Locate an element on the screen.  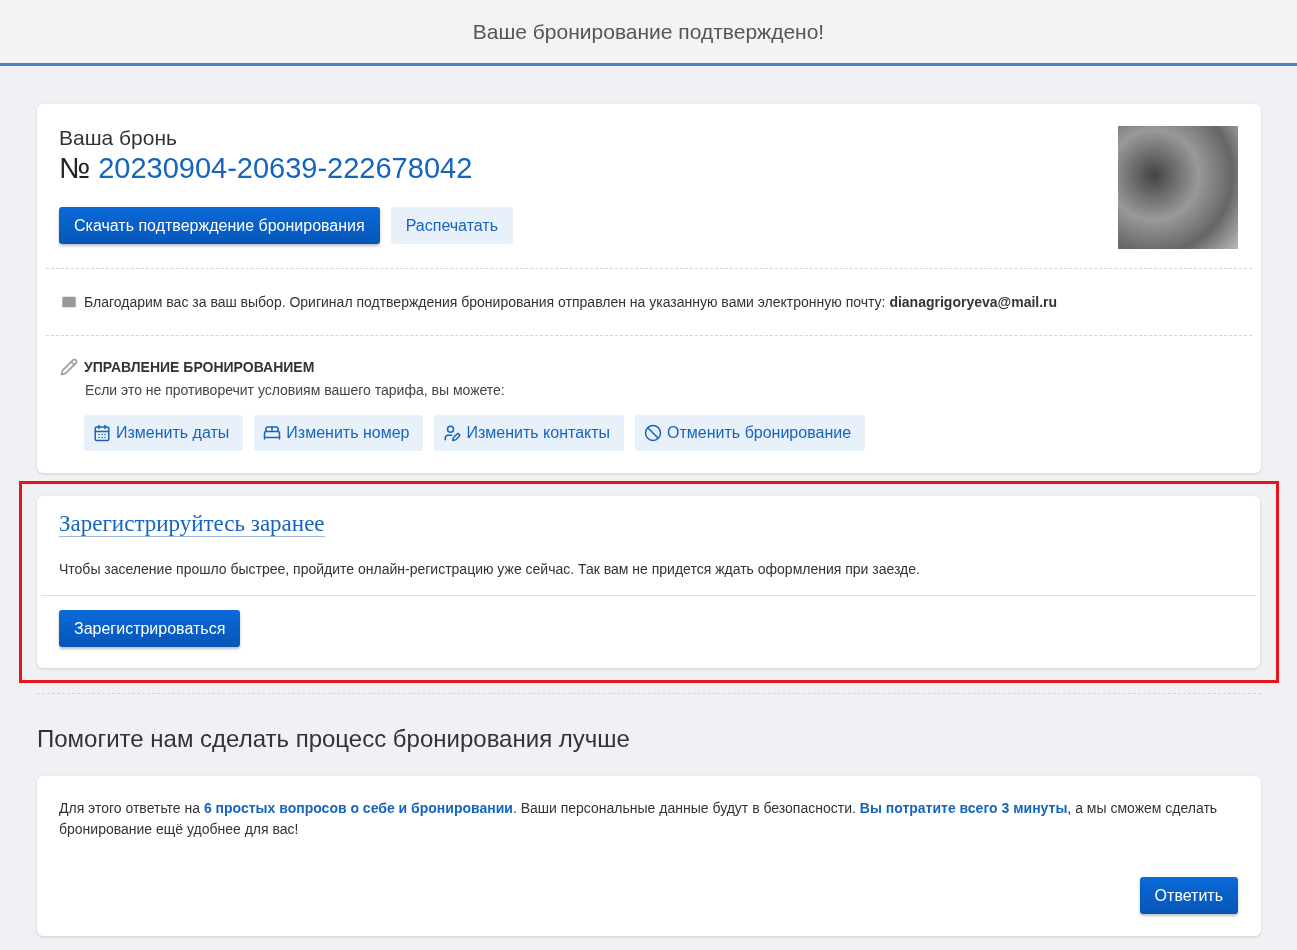
prohibited-icon is located at coordinates (653, 433).